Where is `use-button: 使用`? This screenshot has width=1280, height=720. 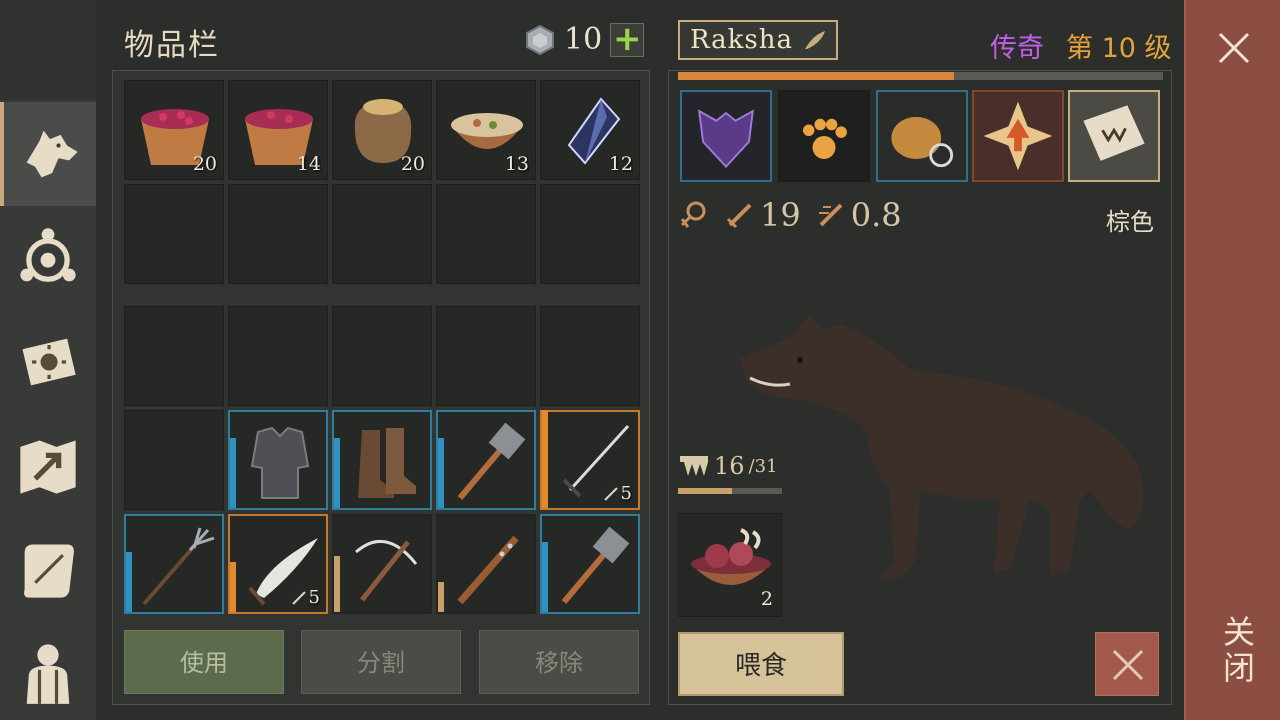
use-button: 使用 is located at coordinates (204, 662).